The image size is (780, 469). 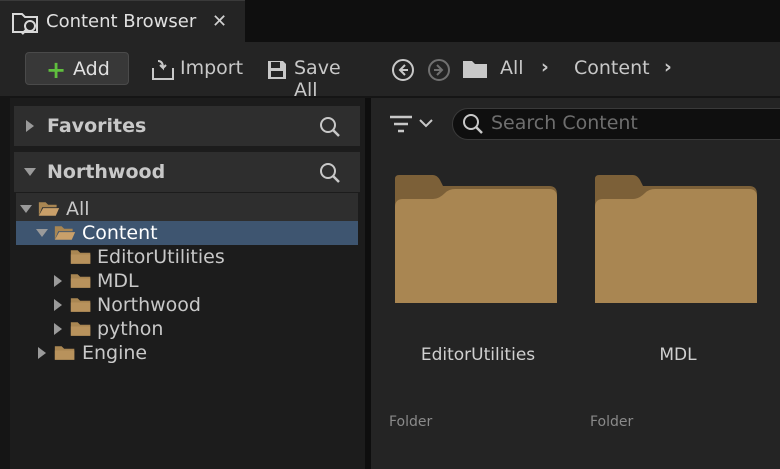 I want to click on filter-icon, so click(x=401, y=124).